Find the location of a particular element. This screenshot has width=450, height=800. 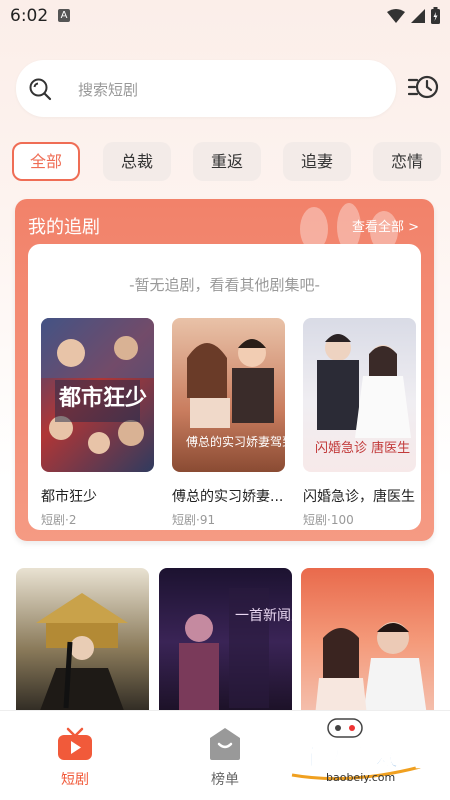

category-romance: 恋情 is located at coordinates (407, 161).